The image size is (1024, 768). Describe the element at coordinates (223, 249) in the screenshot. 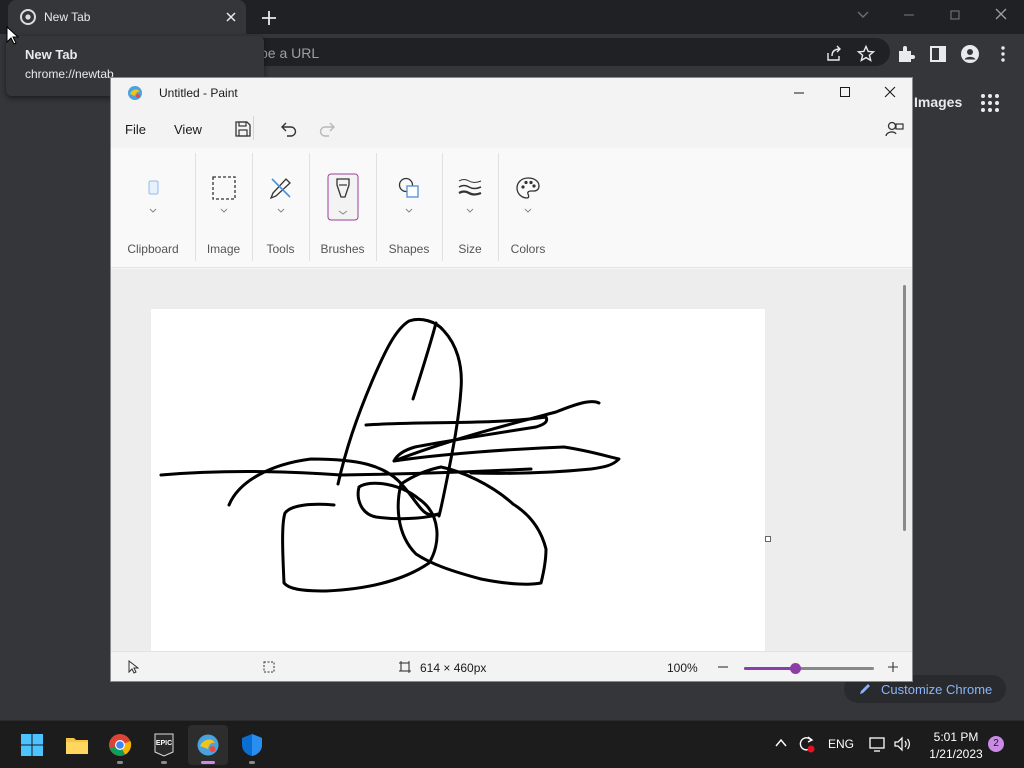

I see `ribbon-label-image: Image` at that location.